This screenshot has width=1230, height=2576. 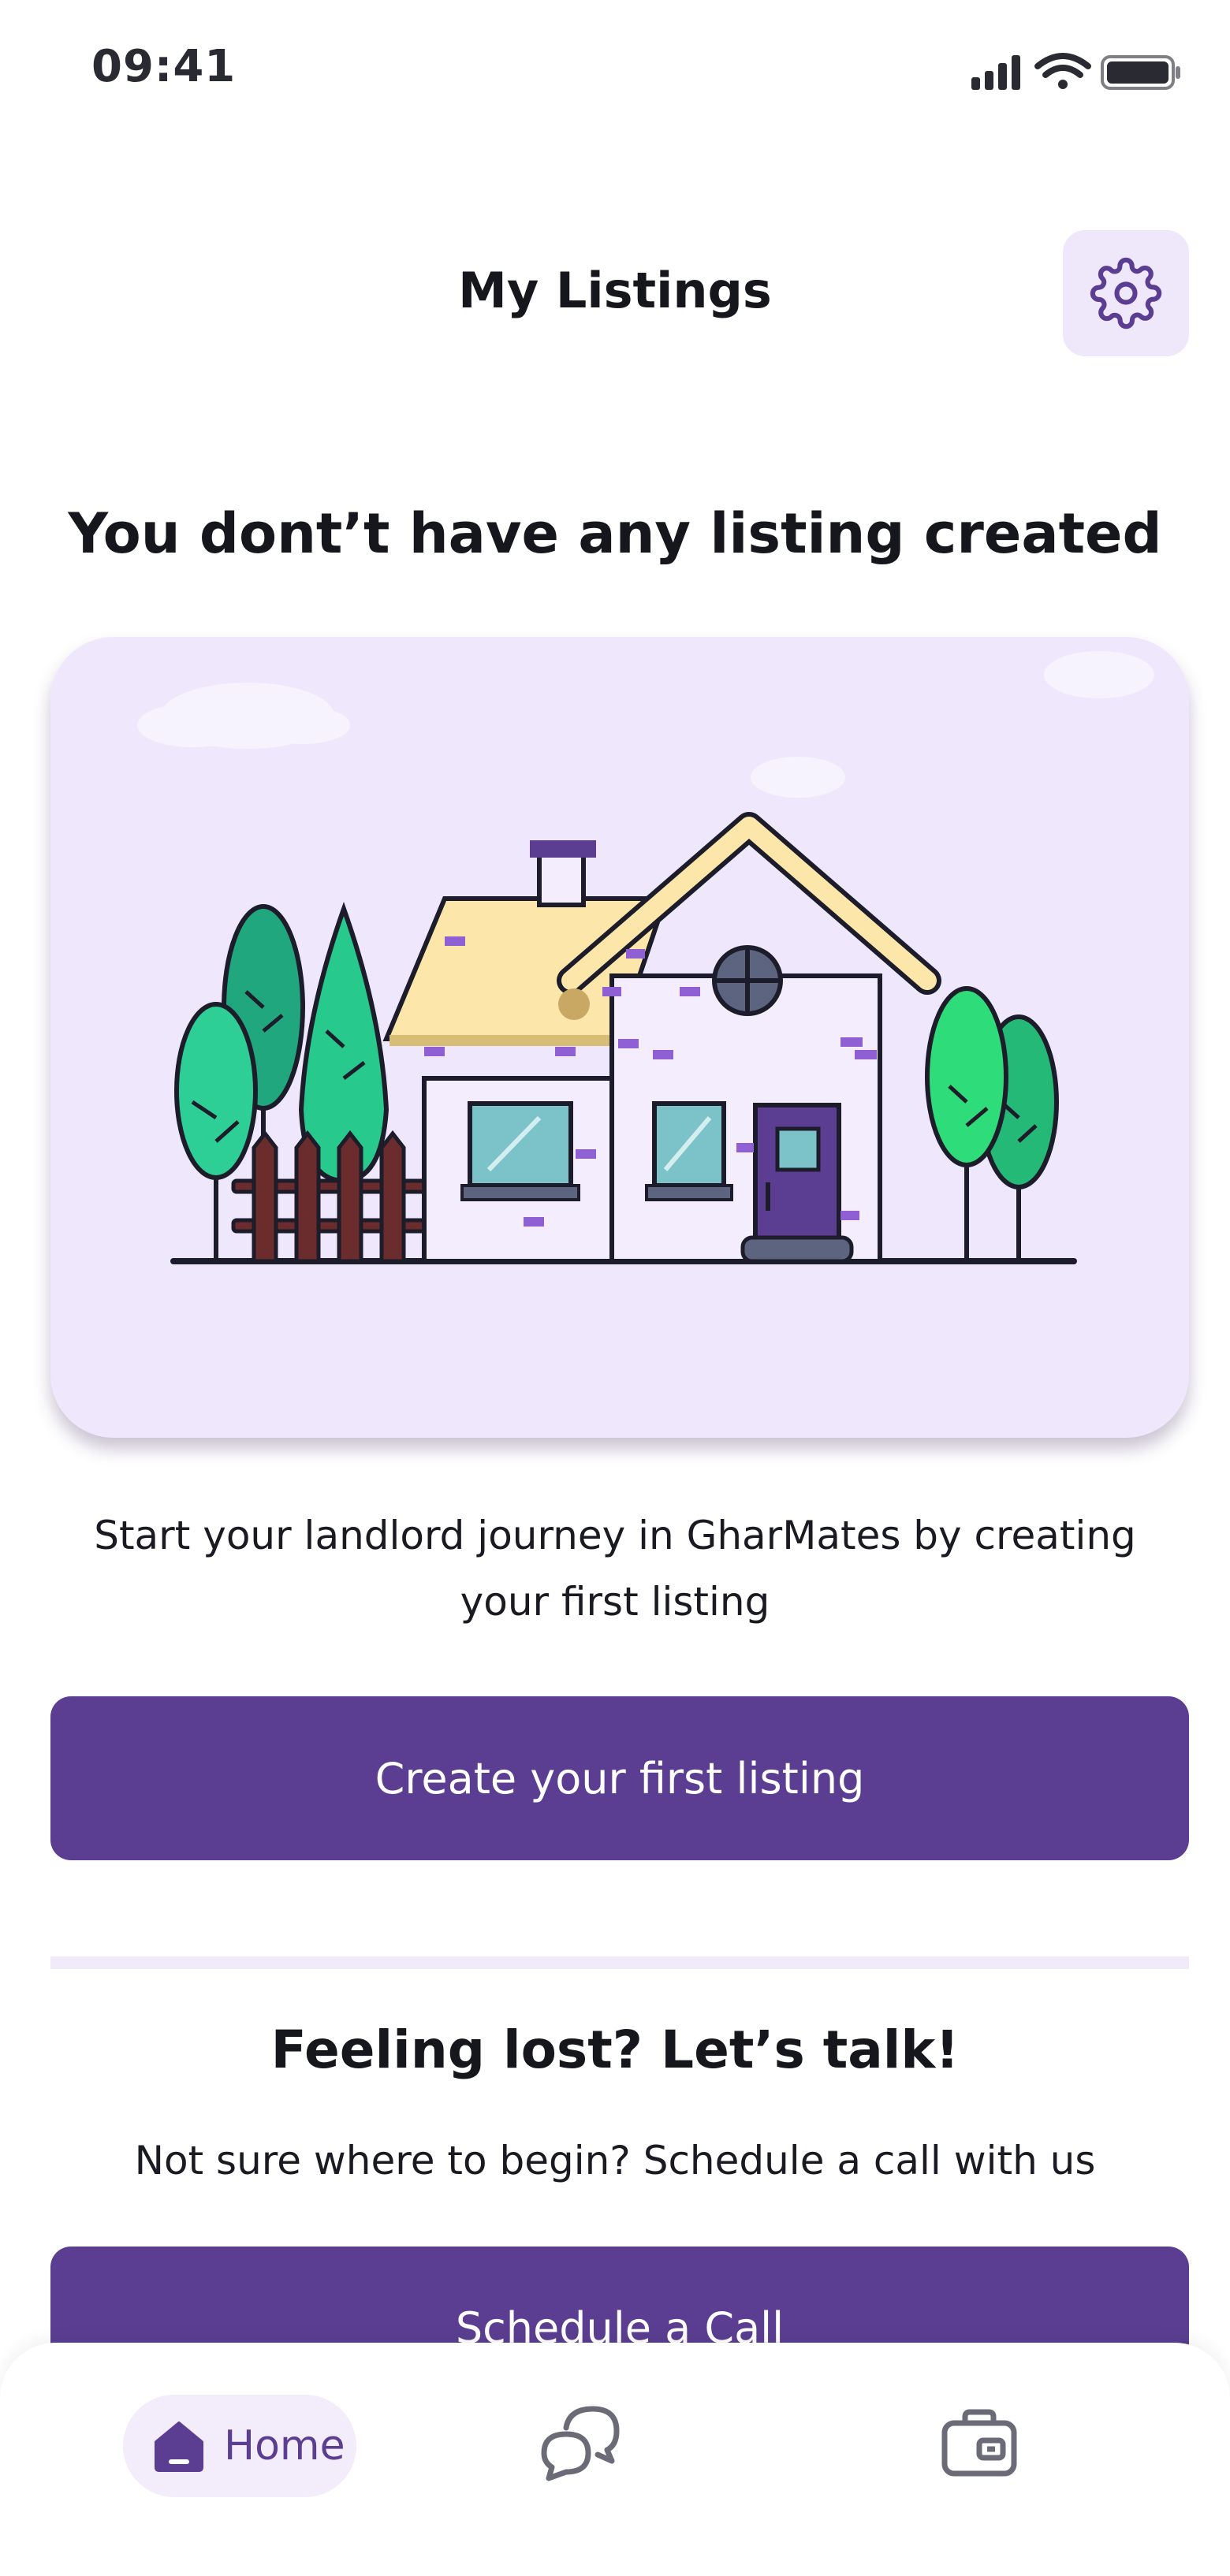 I want to click on page-title: My Listings, so click(x=615, y=290).